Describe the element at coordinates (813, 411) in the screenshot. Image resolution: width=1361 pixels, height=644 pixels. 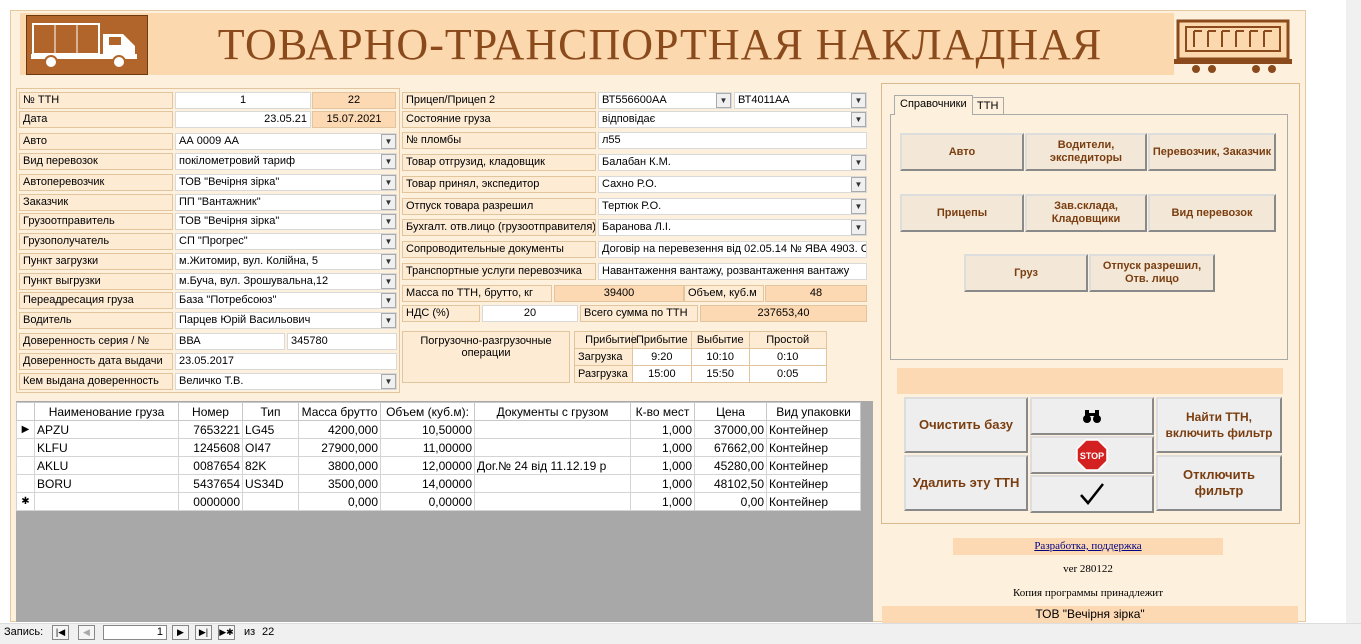
I see `column-header: Вид упаковки` at that location.